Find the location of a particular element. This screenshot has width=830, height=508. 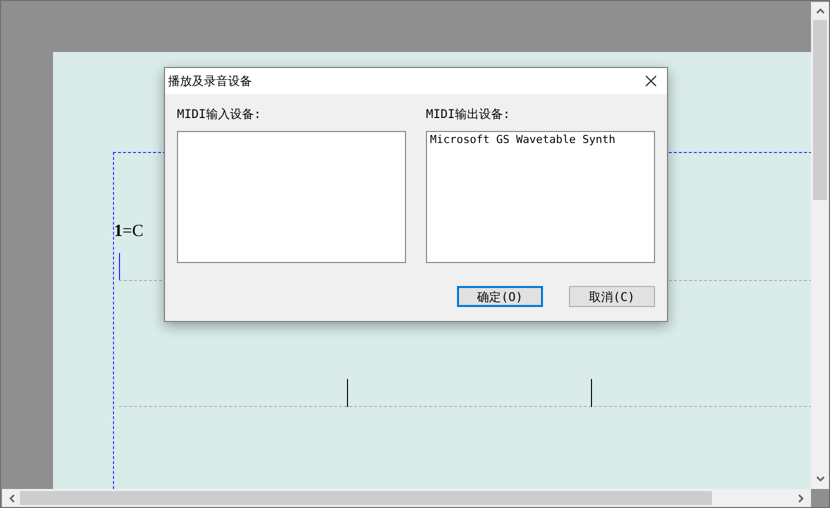

scroll-up-icon is located at coordinates (820, 11).